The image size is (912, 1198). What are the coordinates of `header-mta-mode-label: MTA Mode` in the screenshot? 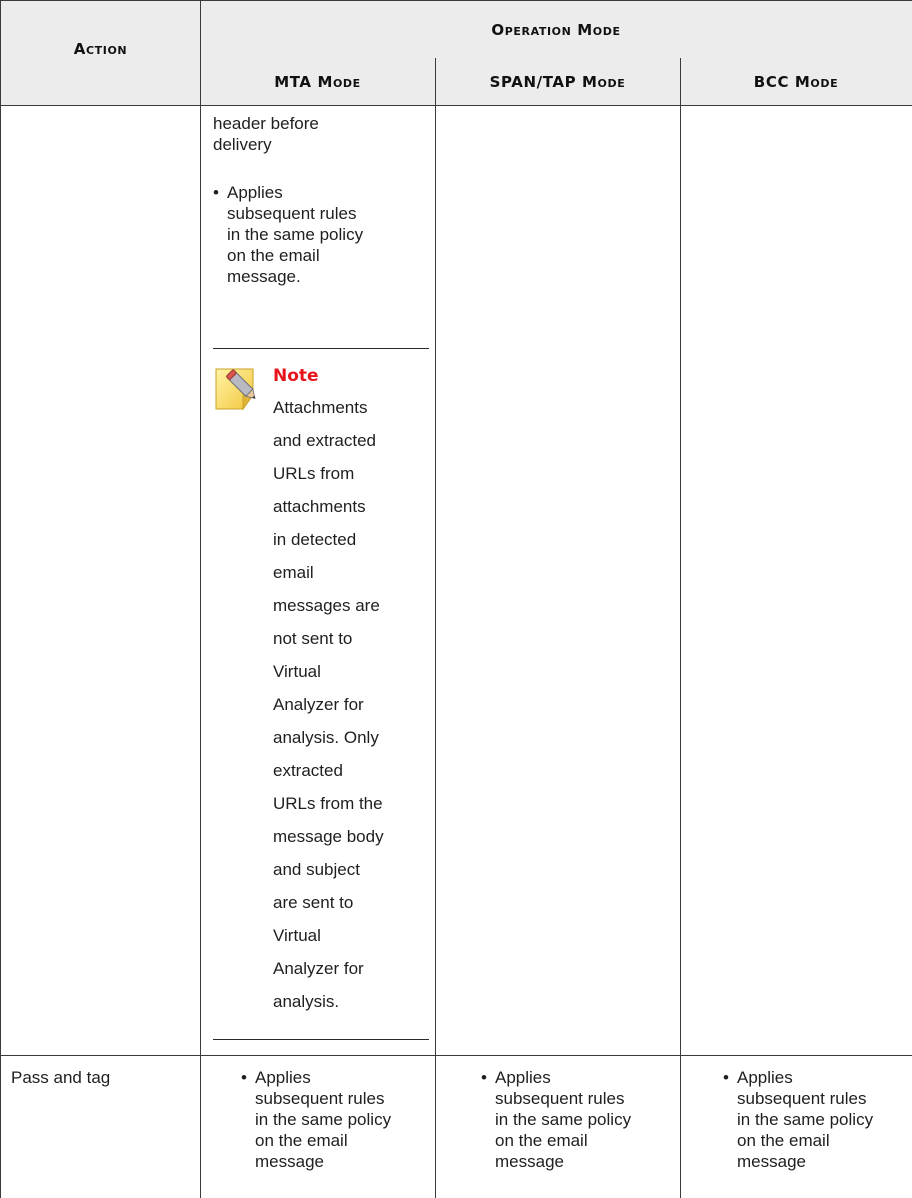 It's located at (317, 81).